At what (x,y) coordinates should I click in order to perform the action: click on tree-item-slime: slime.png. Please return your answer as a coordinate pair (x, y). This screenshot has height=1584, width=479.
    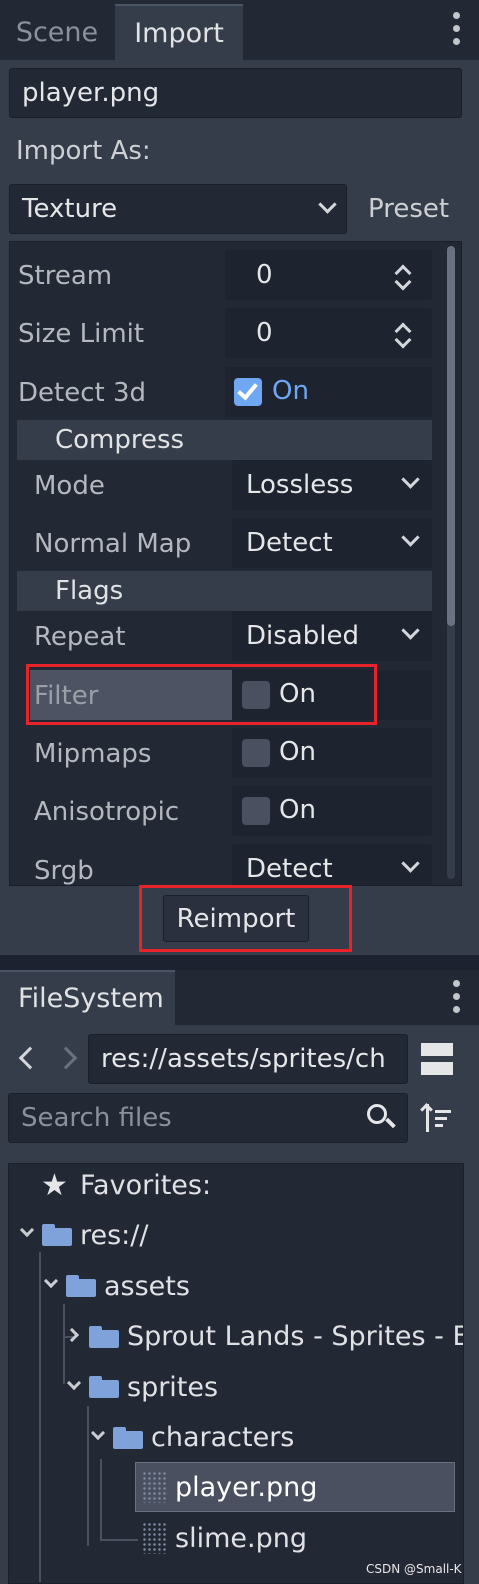
    Looking at the image, I should click on (241, 1538).